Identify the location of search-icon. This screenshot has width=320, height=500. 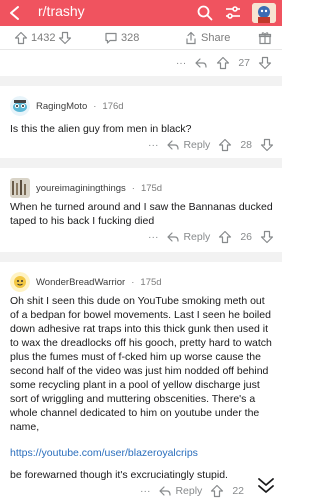
(205, 13).